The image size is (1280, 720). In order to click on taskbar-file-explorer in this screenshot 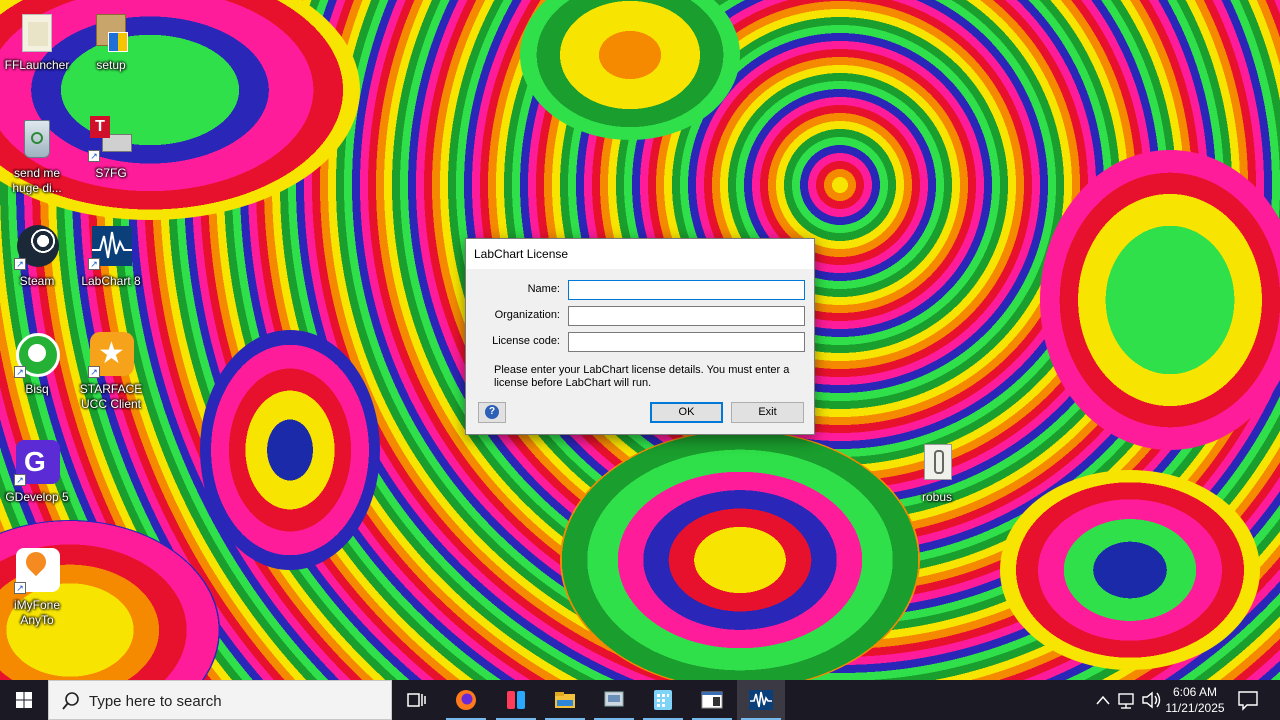, I will do `click(565, 700)`.